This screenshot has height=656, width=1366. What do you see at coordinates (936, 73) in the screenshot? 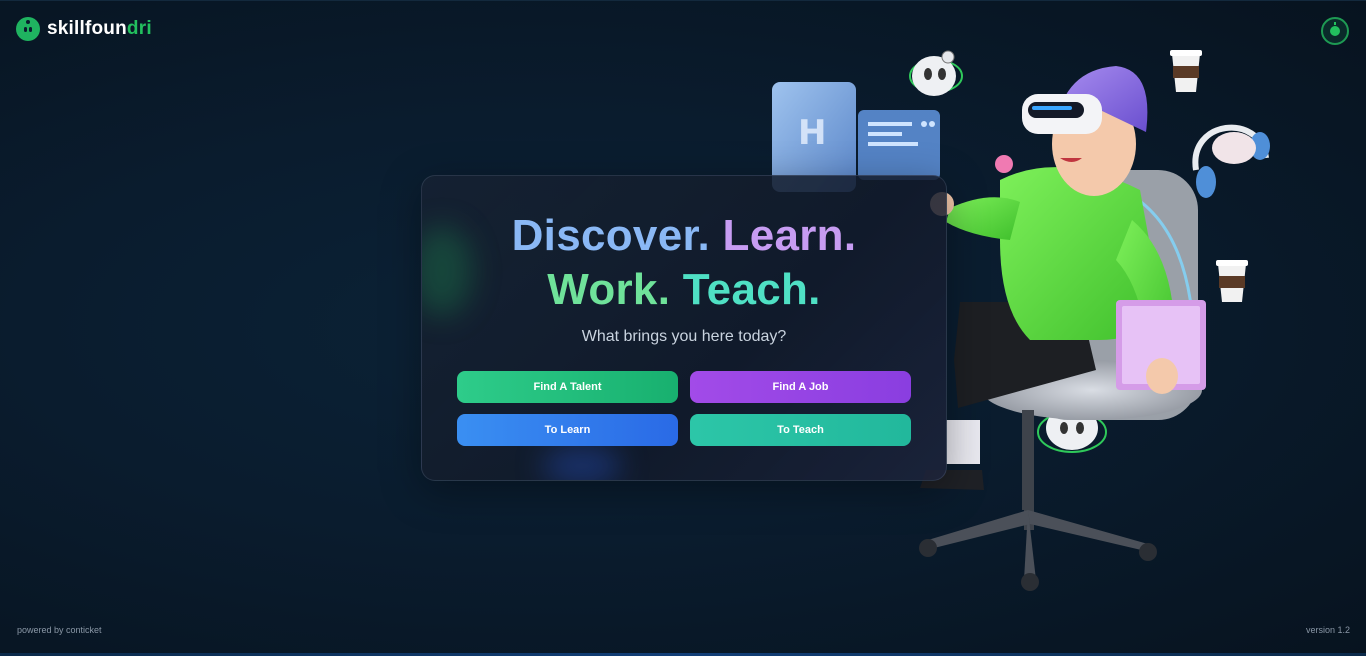
I see `robot-head-top` at bounding box center [936, 73].